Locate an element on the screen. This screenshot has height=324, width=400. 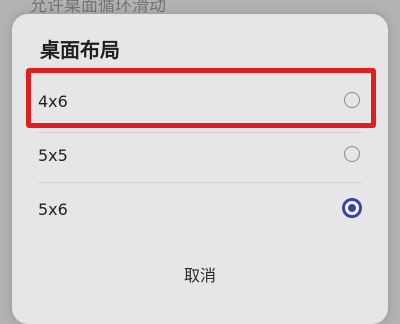
radio-checked-icon is located at coordinates (352, 208).